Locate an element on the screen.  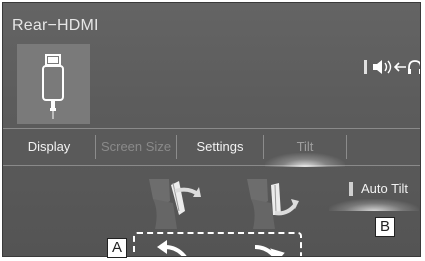
auto-tilt-glow is located at coordinates (374, 205).